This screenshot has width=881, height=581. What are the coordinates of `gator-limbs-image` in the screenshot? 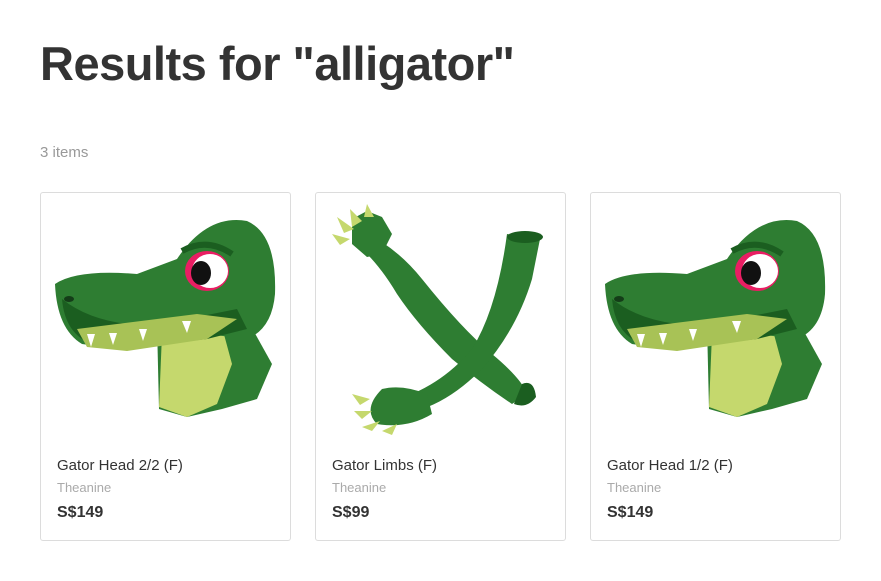 It's located at (437, 319).